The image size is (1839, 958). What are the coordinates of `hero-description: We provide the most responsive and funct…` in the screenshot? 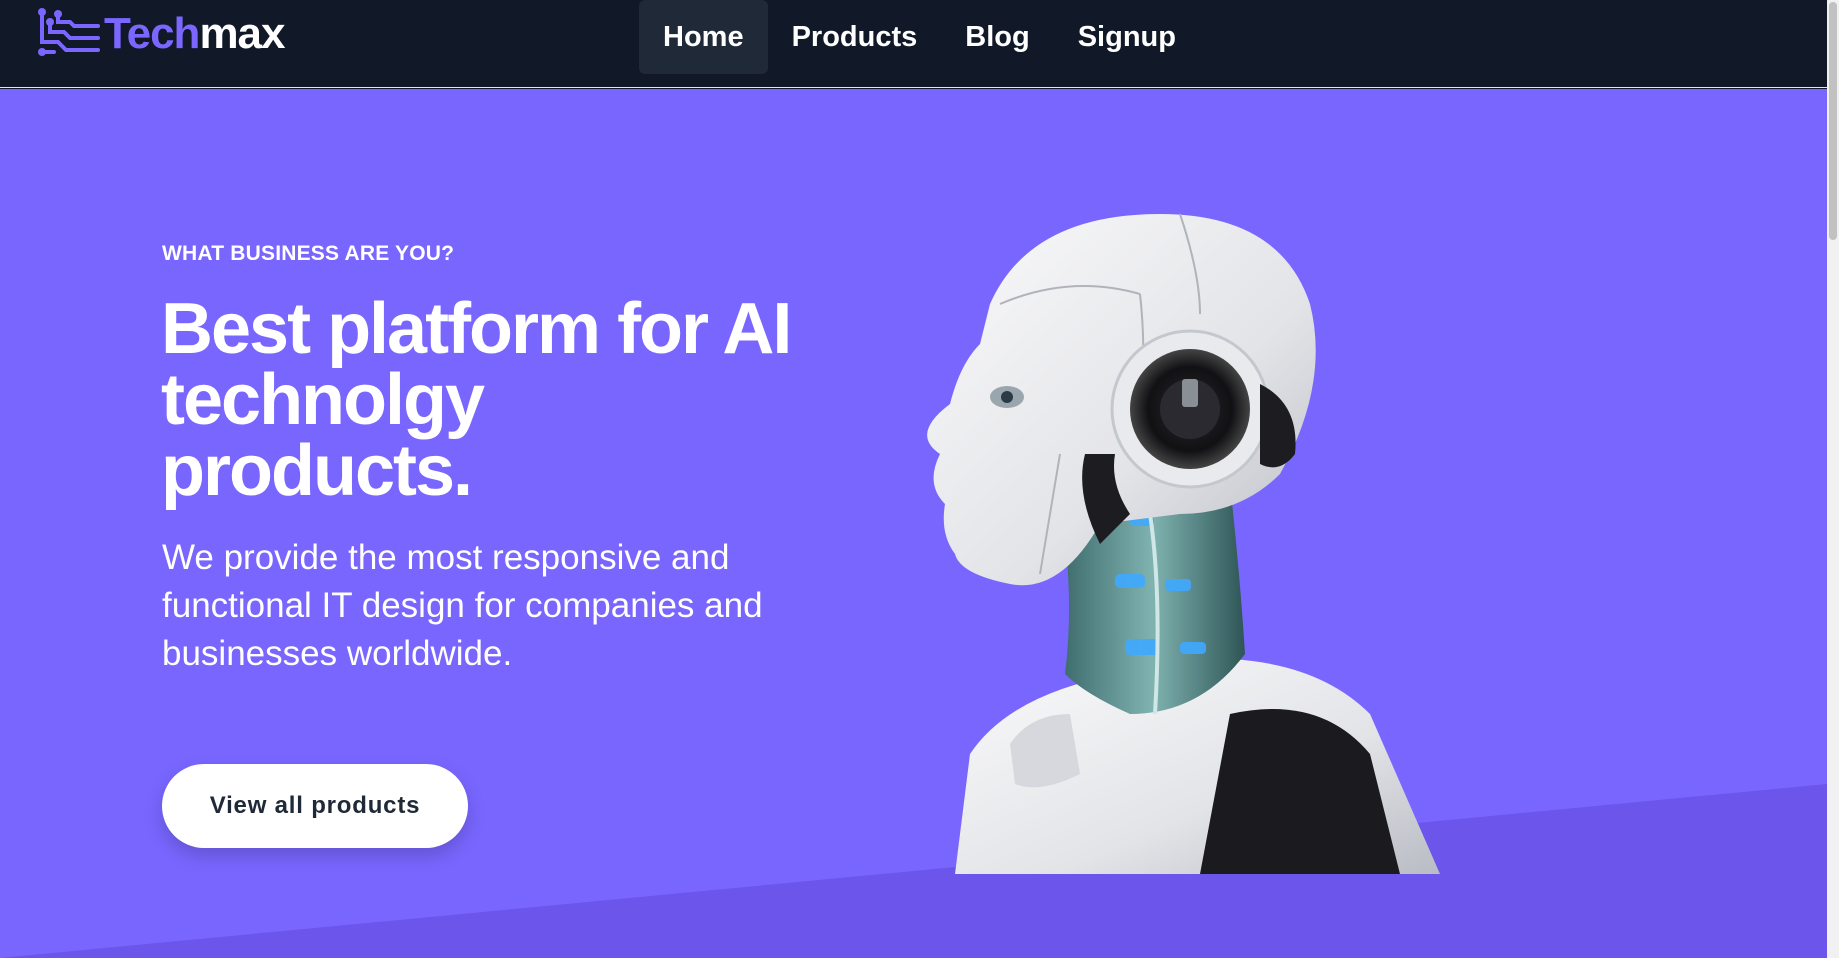 It's located at (462, 605).